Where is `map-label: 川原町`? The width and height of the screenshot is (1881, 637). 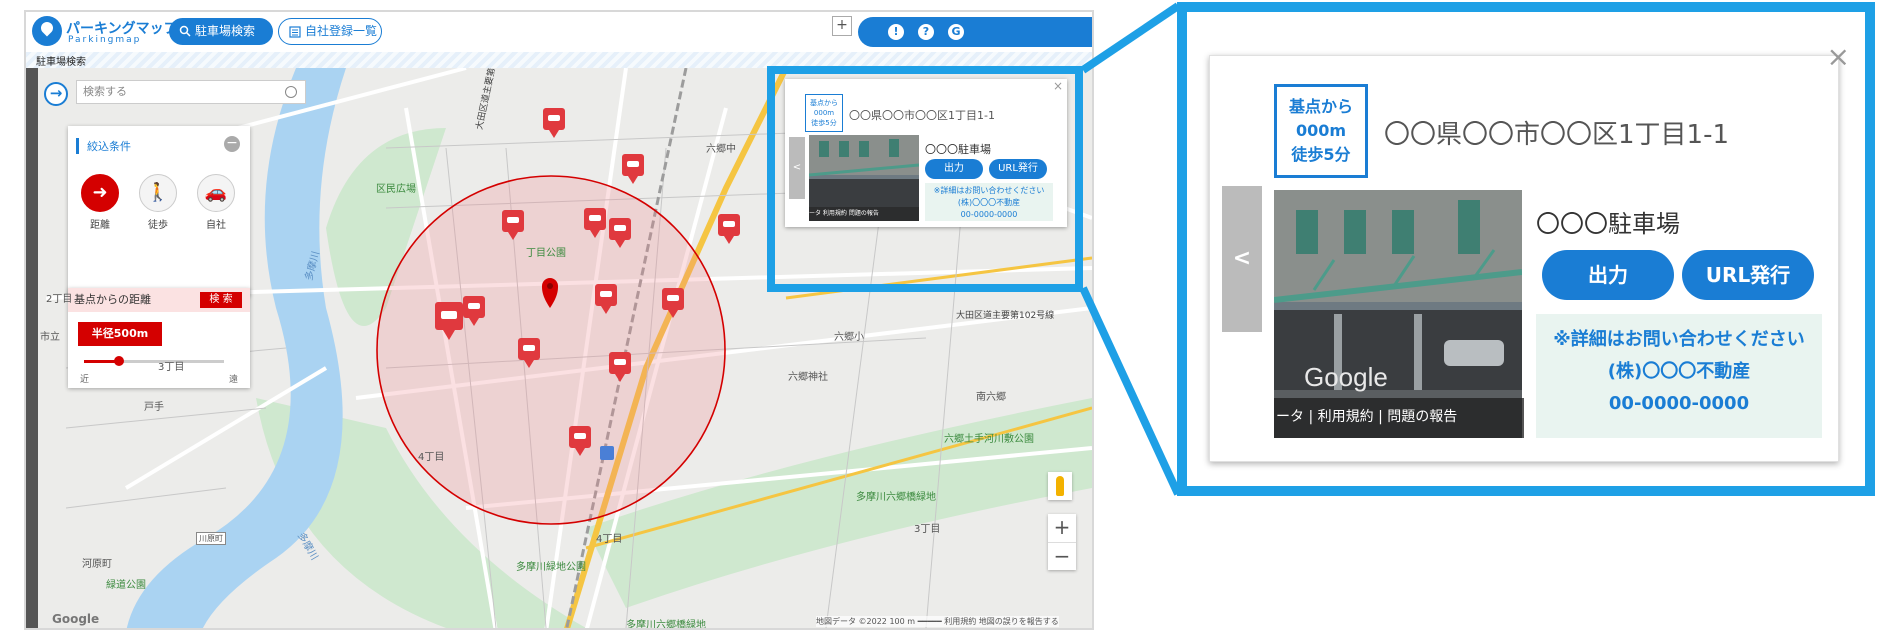 map-label: 川原町 is located at coordinates (211, 538).